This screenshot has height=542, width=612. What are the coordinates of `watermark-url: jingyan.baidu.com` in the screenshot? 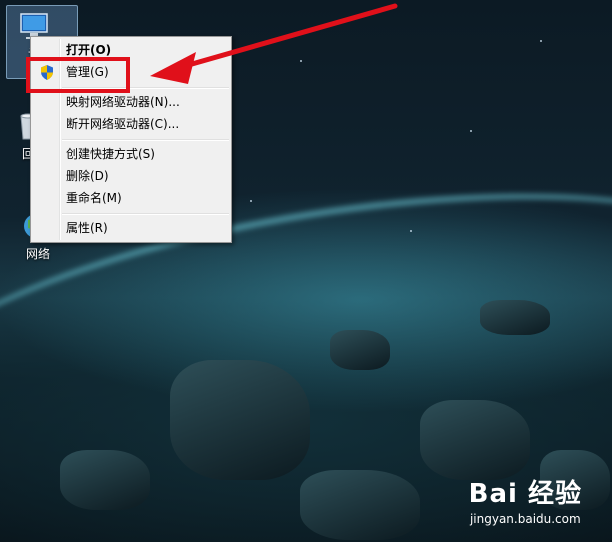 It's located at (525, 519).